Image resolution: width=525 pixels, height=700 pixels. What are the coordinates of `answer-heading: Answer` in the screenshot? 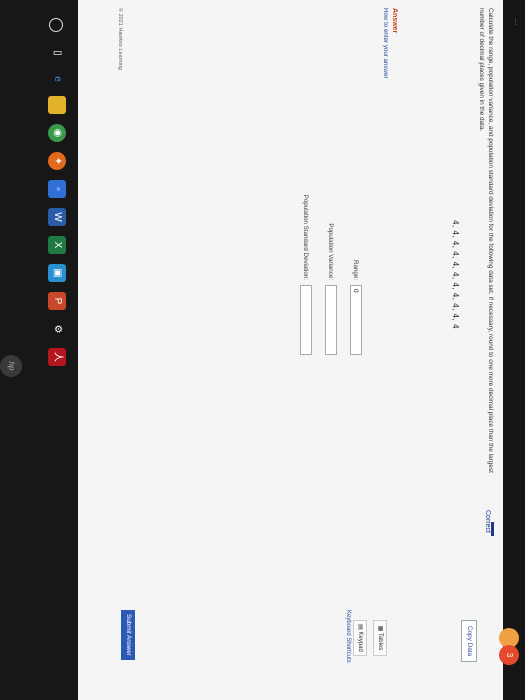 It's located at (394, 21).